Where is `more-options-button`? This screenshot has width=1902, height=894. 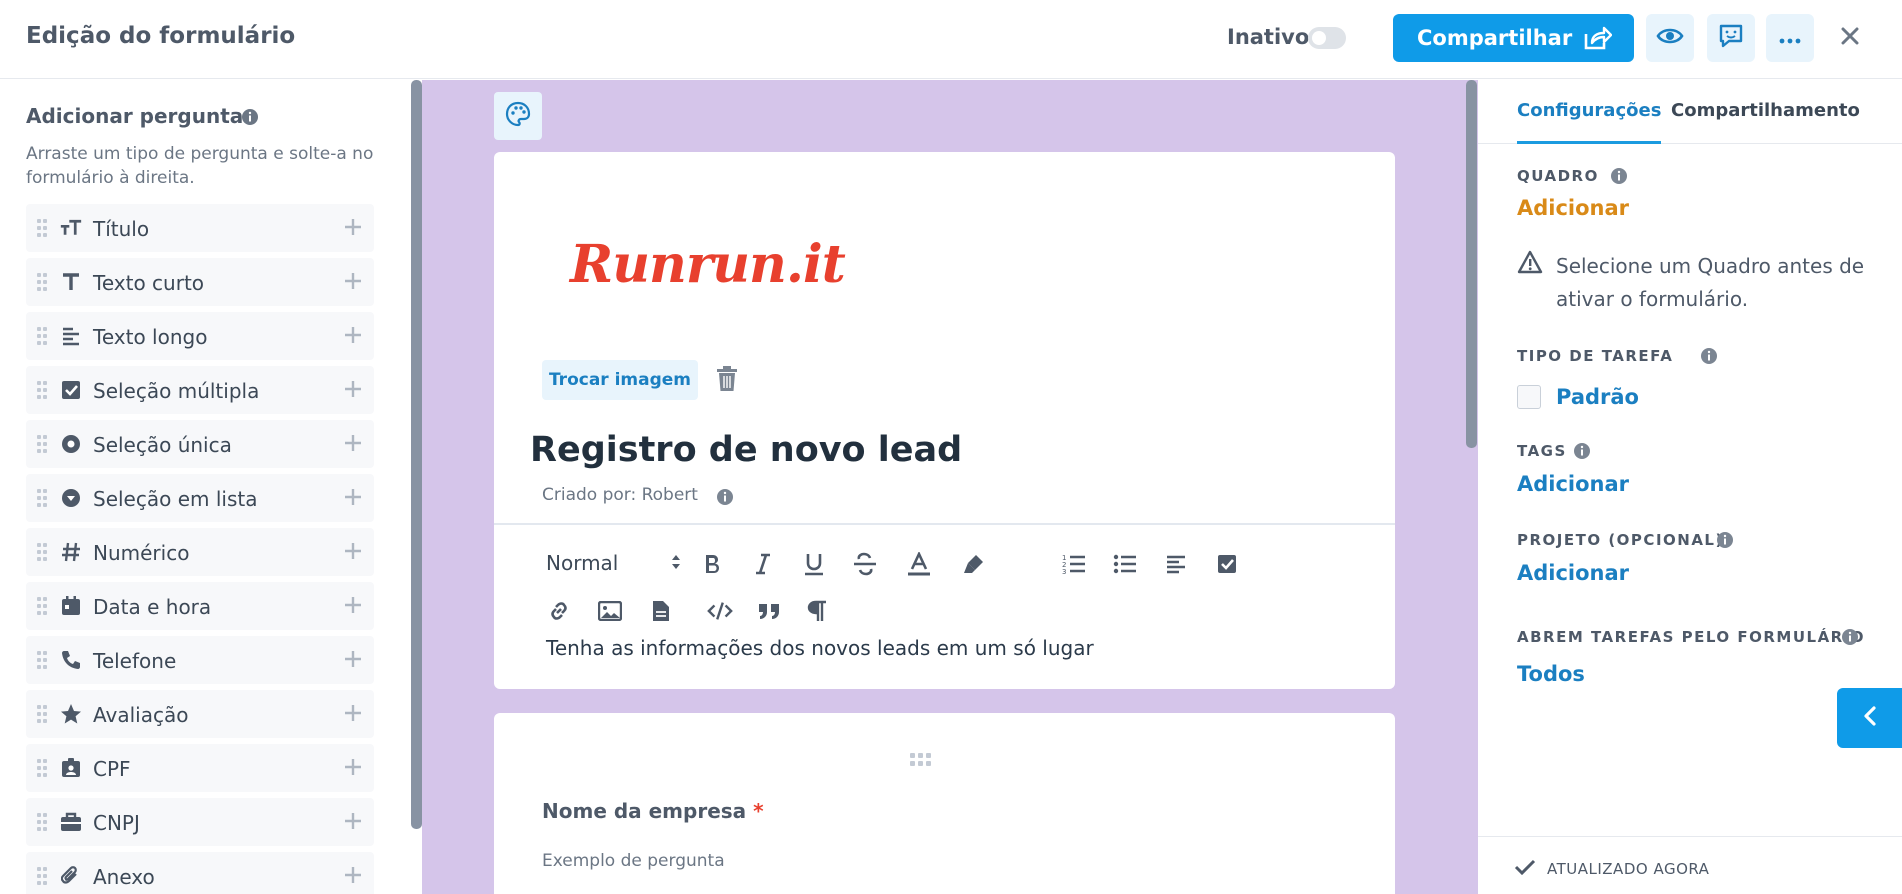
more-options-button is located at coordinates (1790, 38).